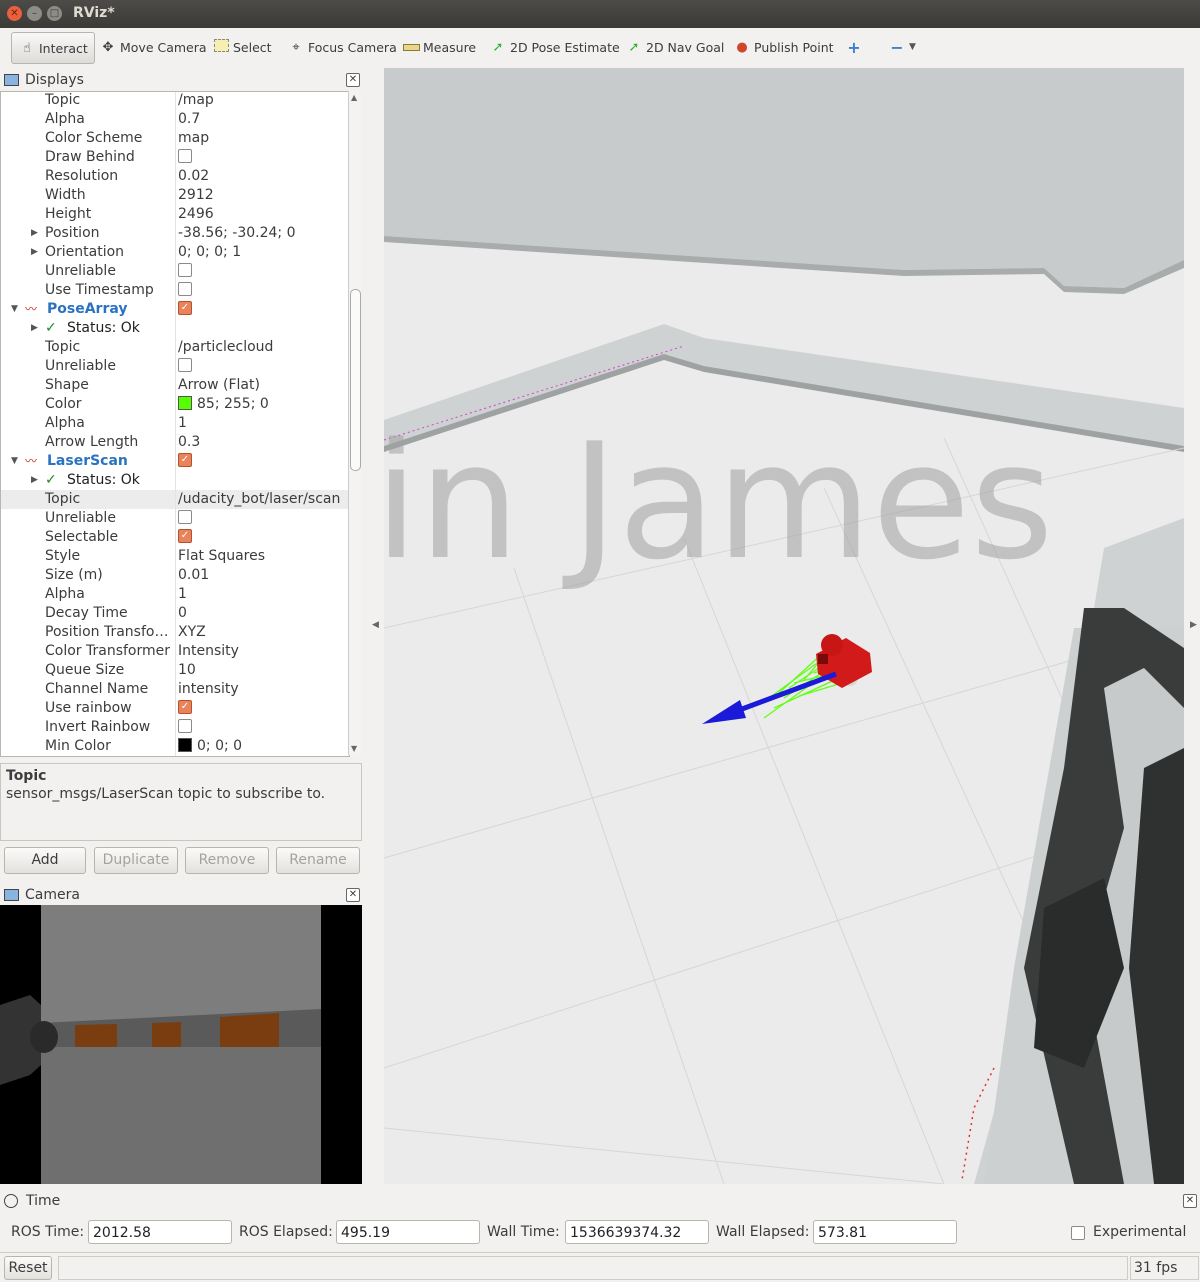 This screenshot has width=1200, height=1282. I want to click on property-row: Position Transfo… XYZ, so click(175, 632).